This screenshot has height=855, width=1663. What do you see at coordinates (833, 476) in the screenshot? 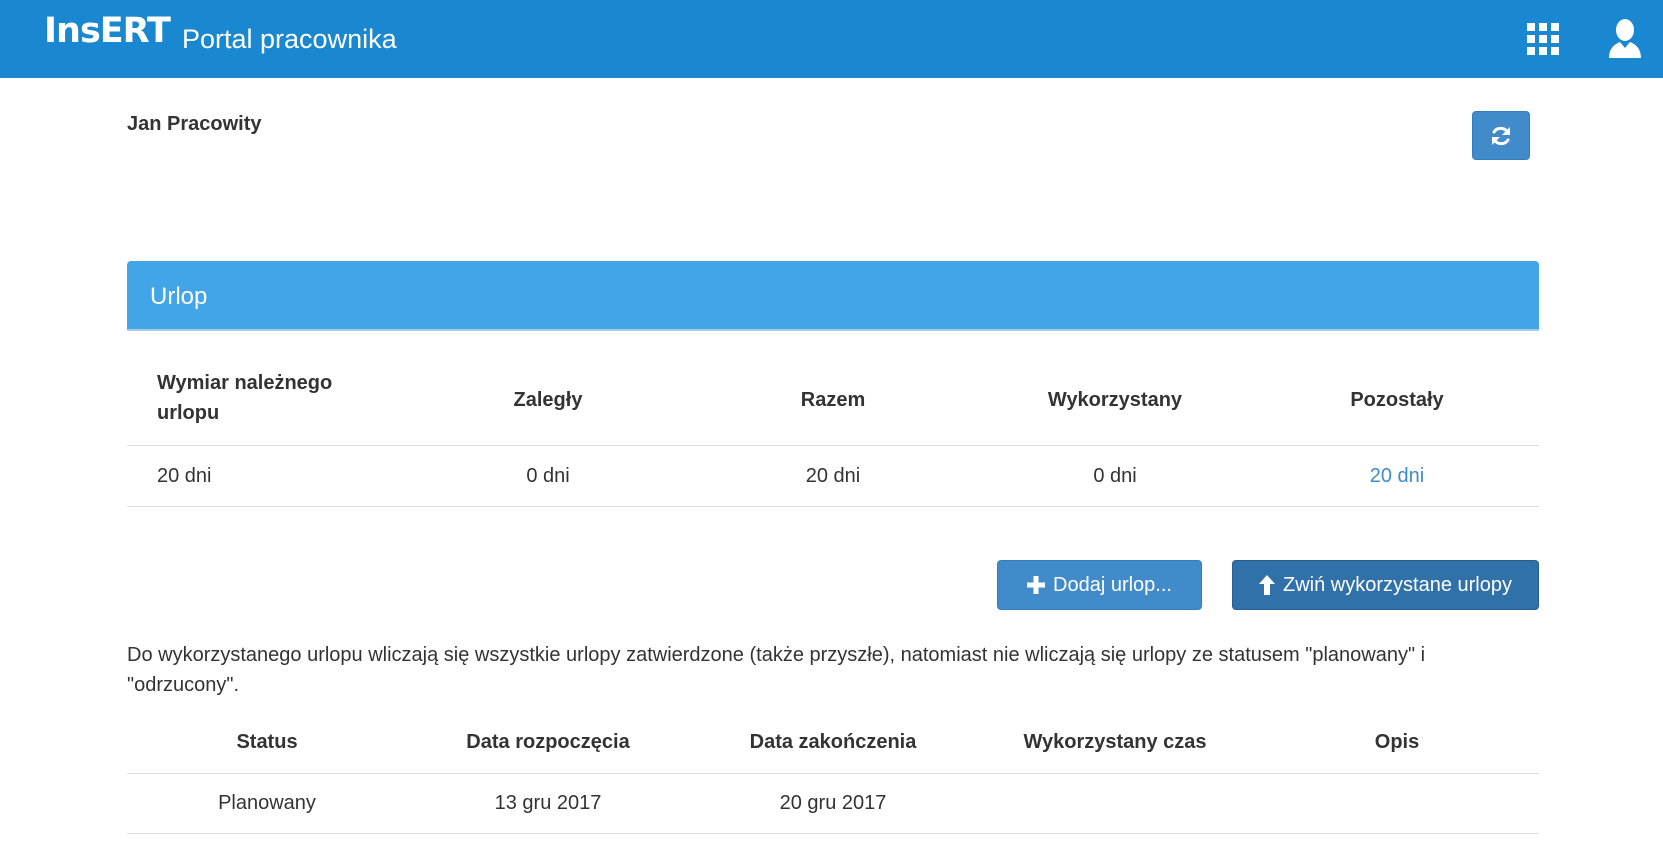
I see `summary-value-total: 20 dni` at bounding box center [833, 476].